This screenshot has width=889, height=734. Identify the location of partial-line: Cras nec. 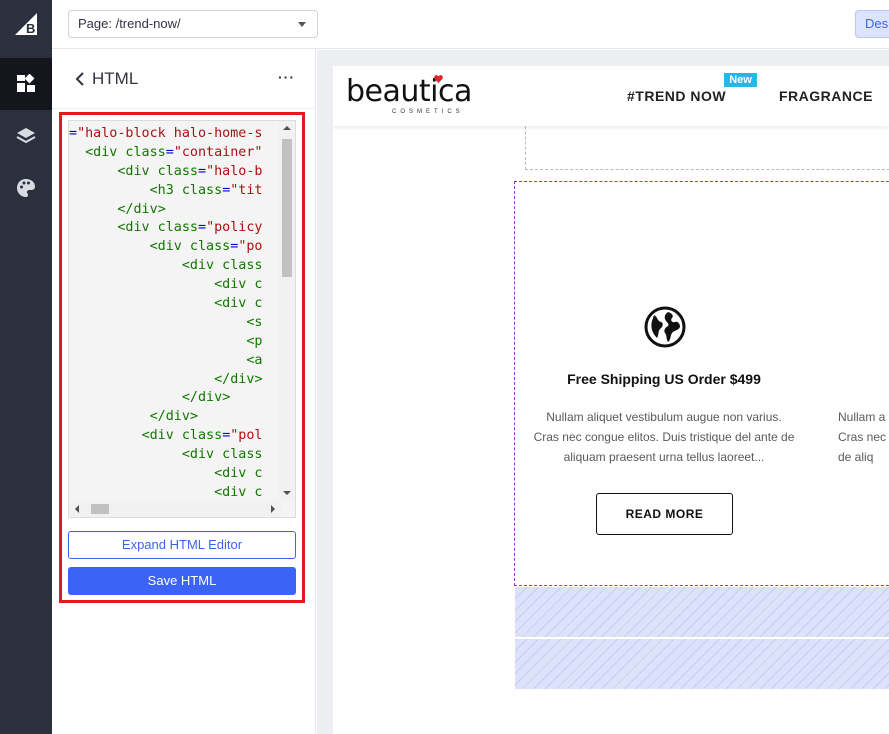
(862, 437).